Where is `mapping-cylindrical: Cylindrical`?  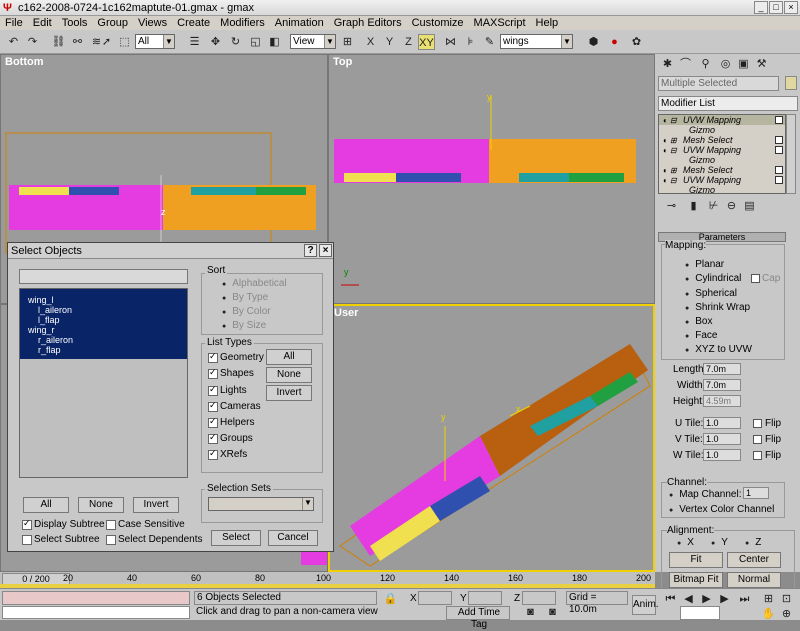 mapping-cylindrical: Cylindrical is located at coordinates (713, 278).